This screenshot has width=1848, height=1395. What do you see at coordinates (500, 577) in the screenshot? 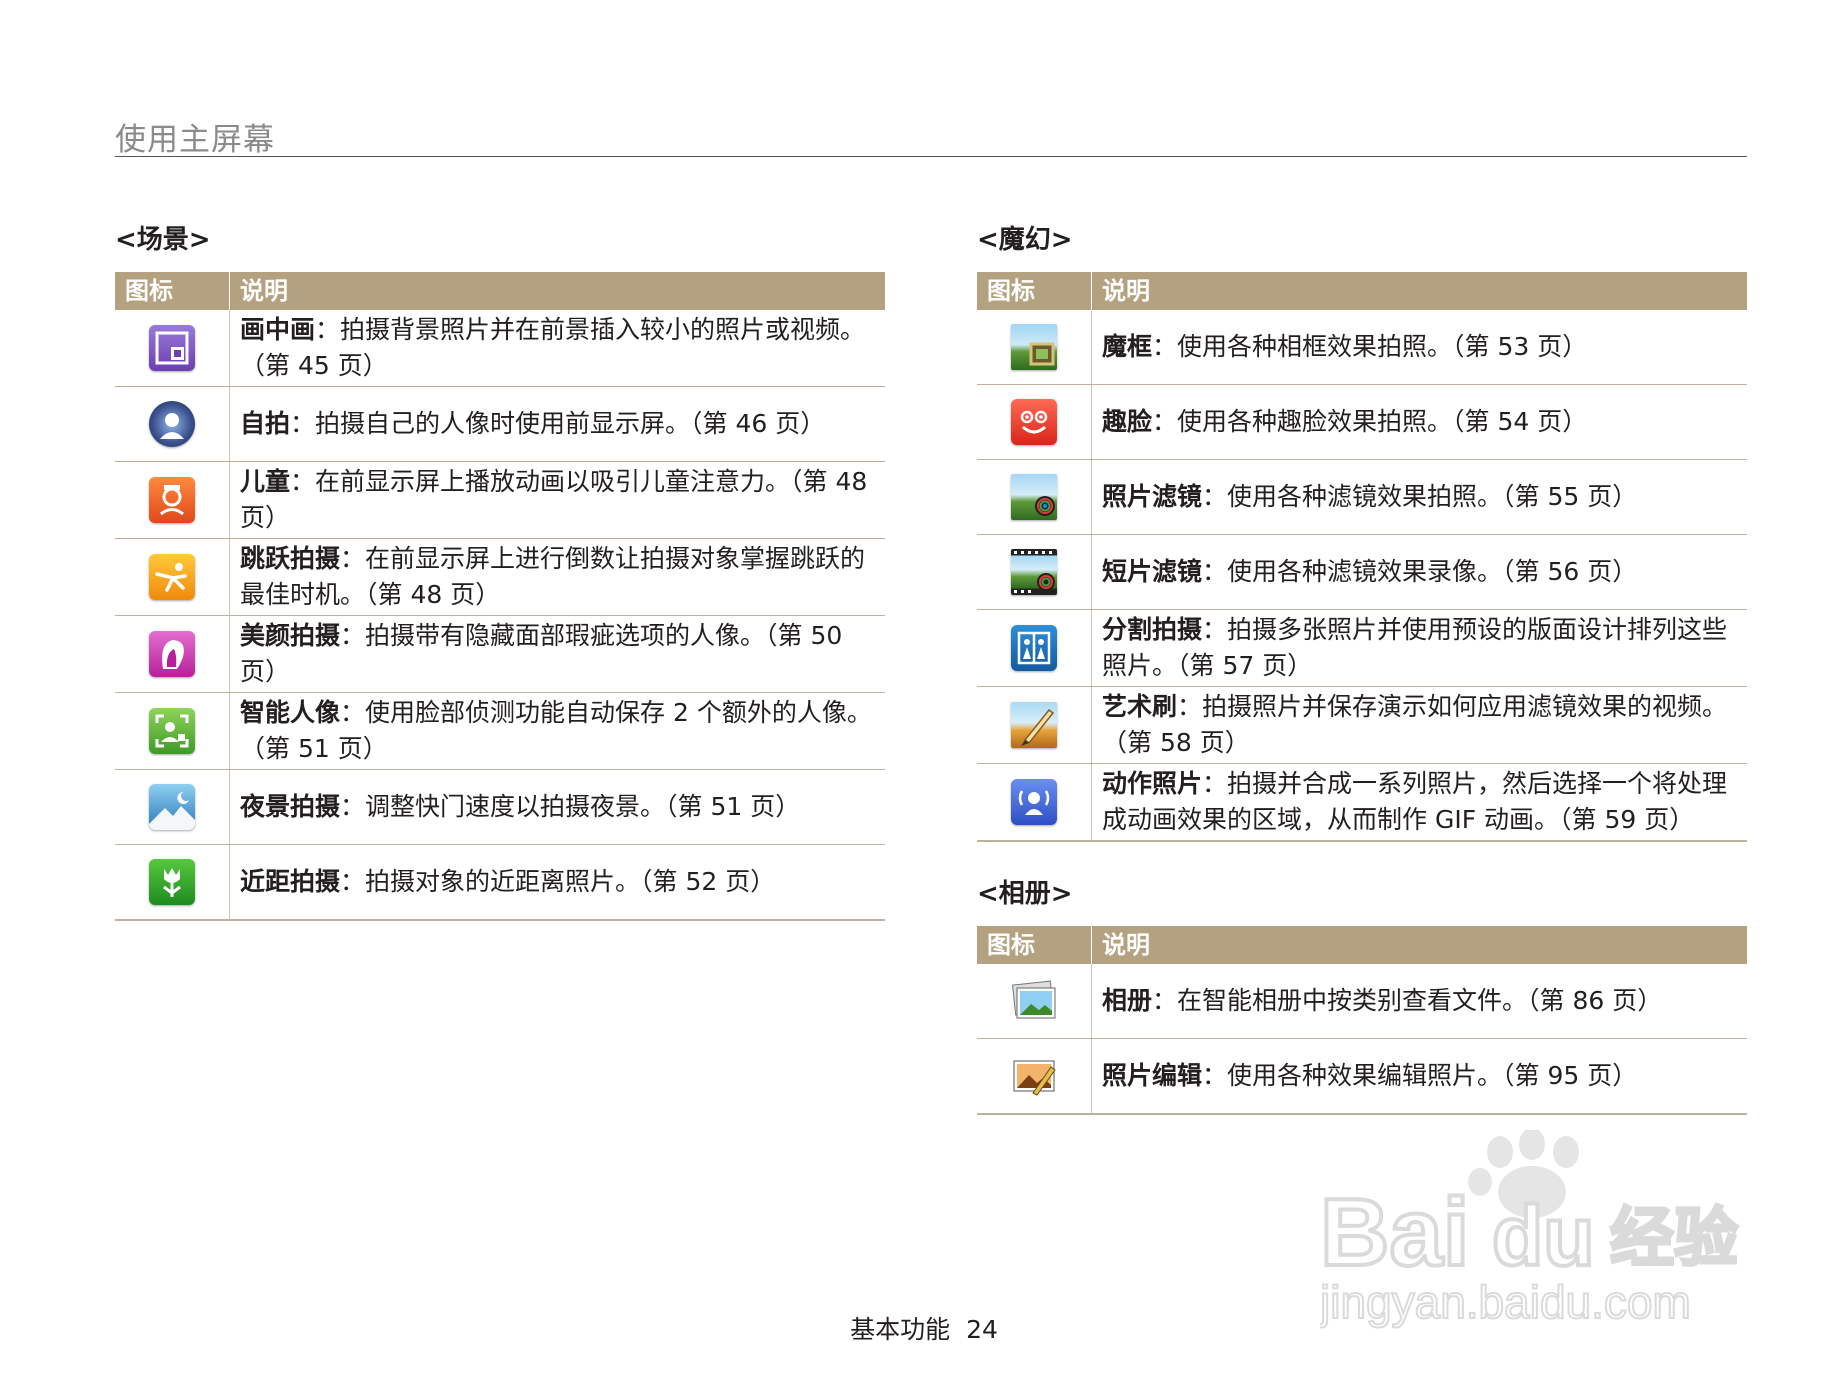
I see `table-row: 跳跃拍摄：在前显示屏上进行倒数让拍摄对象掌握跳跃的最佳时机。（第 48 页）` at bounding box center [500, 577].